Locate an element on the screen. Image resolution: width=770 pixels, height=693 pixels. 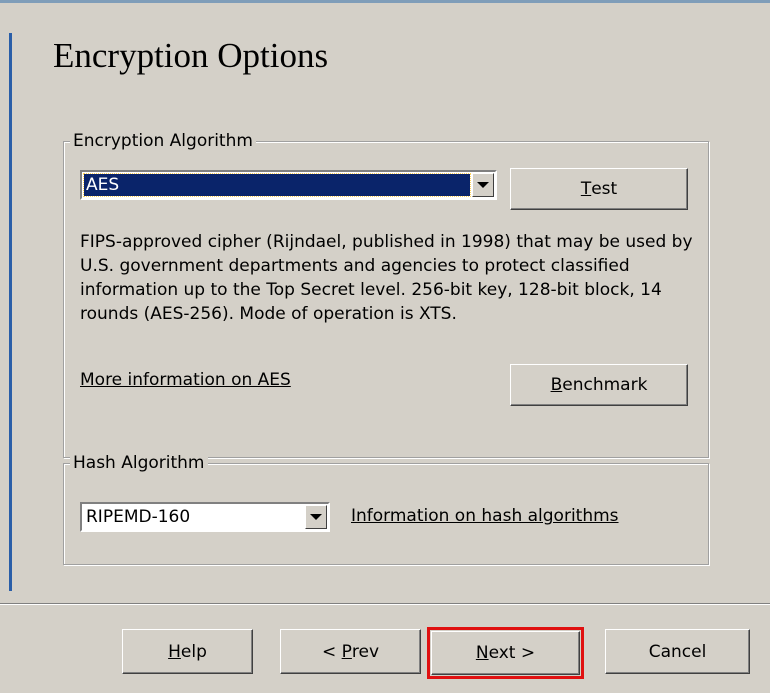
prev-button-accel: P is located at coordinates (346, 651).